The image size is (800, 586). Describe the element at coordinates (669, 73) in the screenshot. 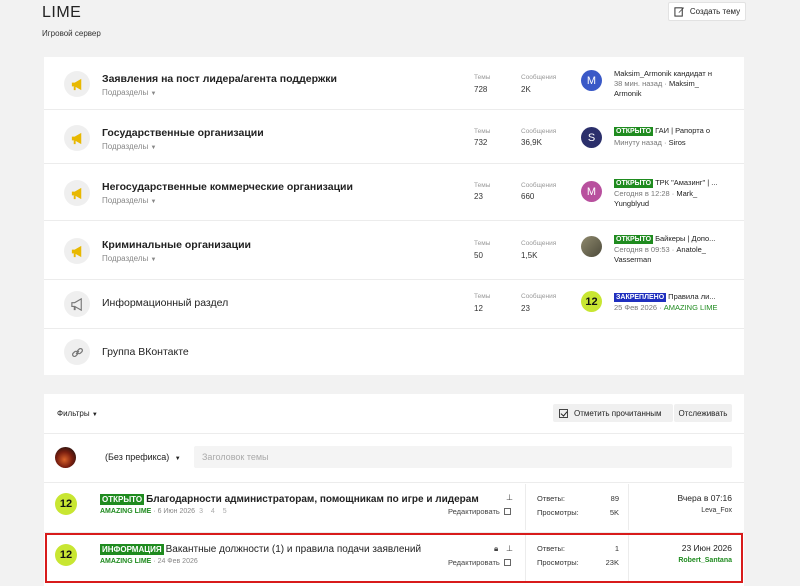

I see `last-post-title: Maksim_Armonik кандидат н` at that location.